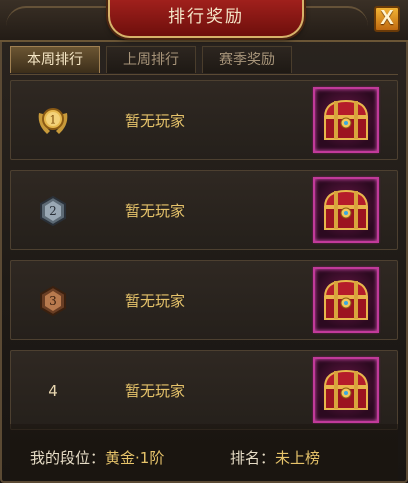 The image size is (408, 483). What do you see at coordinates (387, 19) in the screenshot?
I see `close-button: X` at bounding box center [387, 19].